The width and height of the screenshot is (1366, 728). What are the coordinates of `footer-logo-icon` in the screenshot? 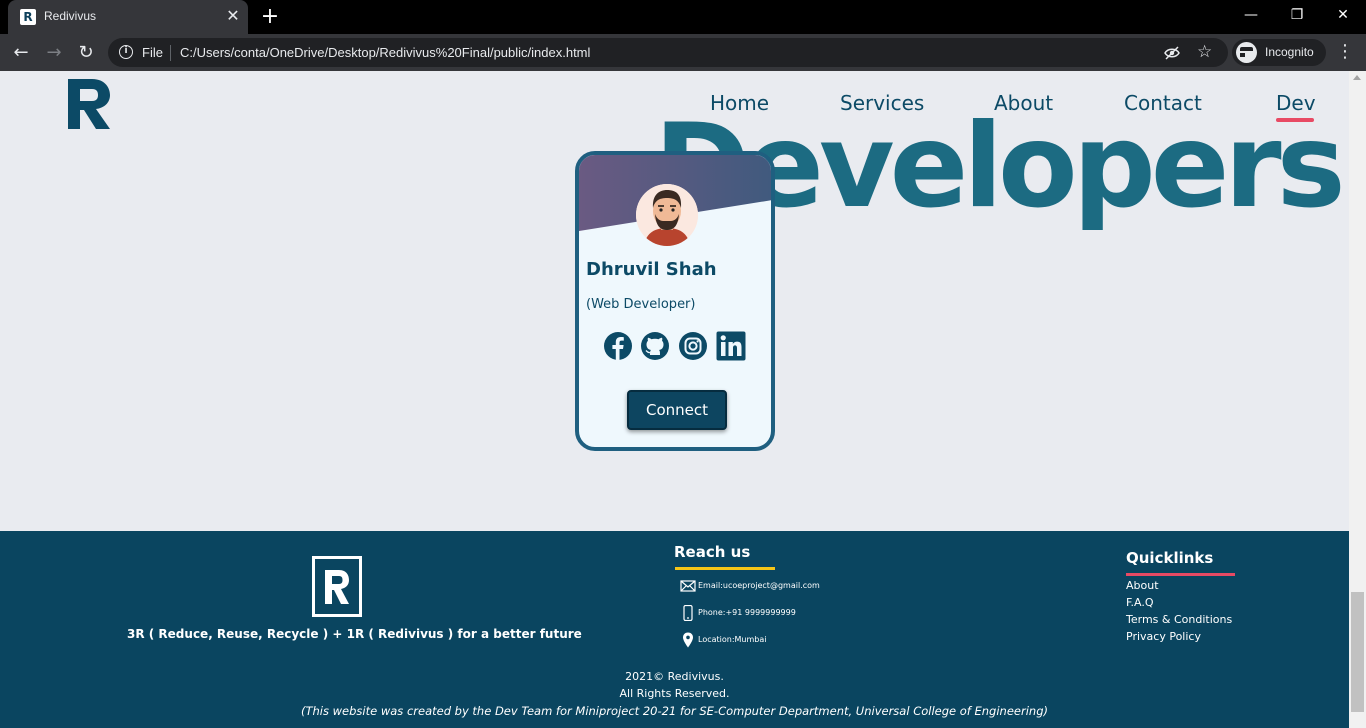 It's located at (337, 587).